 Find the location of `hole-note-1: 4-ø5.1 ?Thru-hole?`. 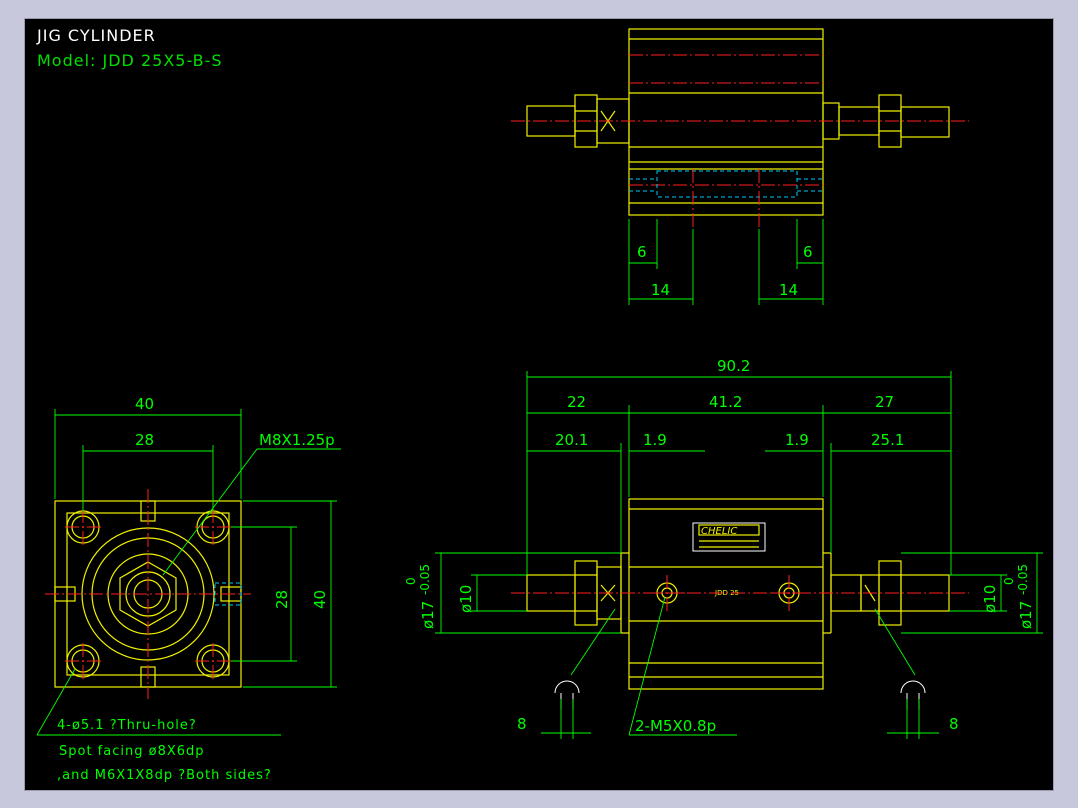

hole-note-1: 4-ø5.1 ?Thru-hole? is located at coordinates (127, 725).